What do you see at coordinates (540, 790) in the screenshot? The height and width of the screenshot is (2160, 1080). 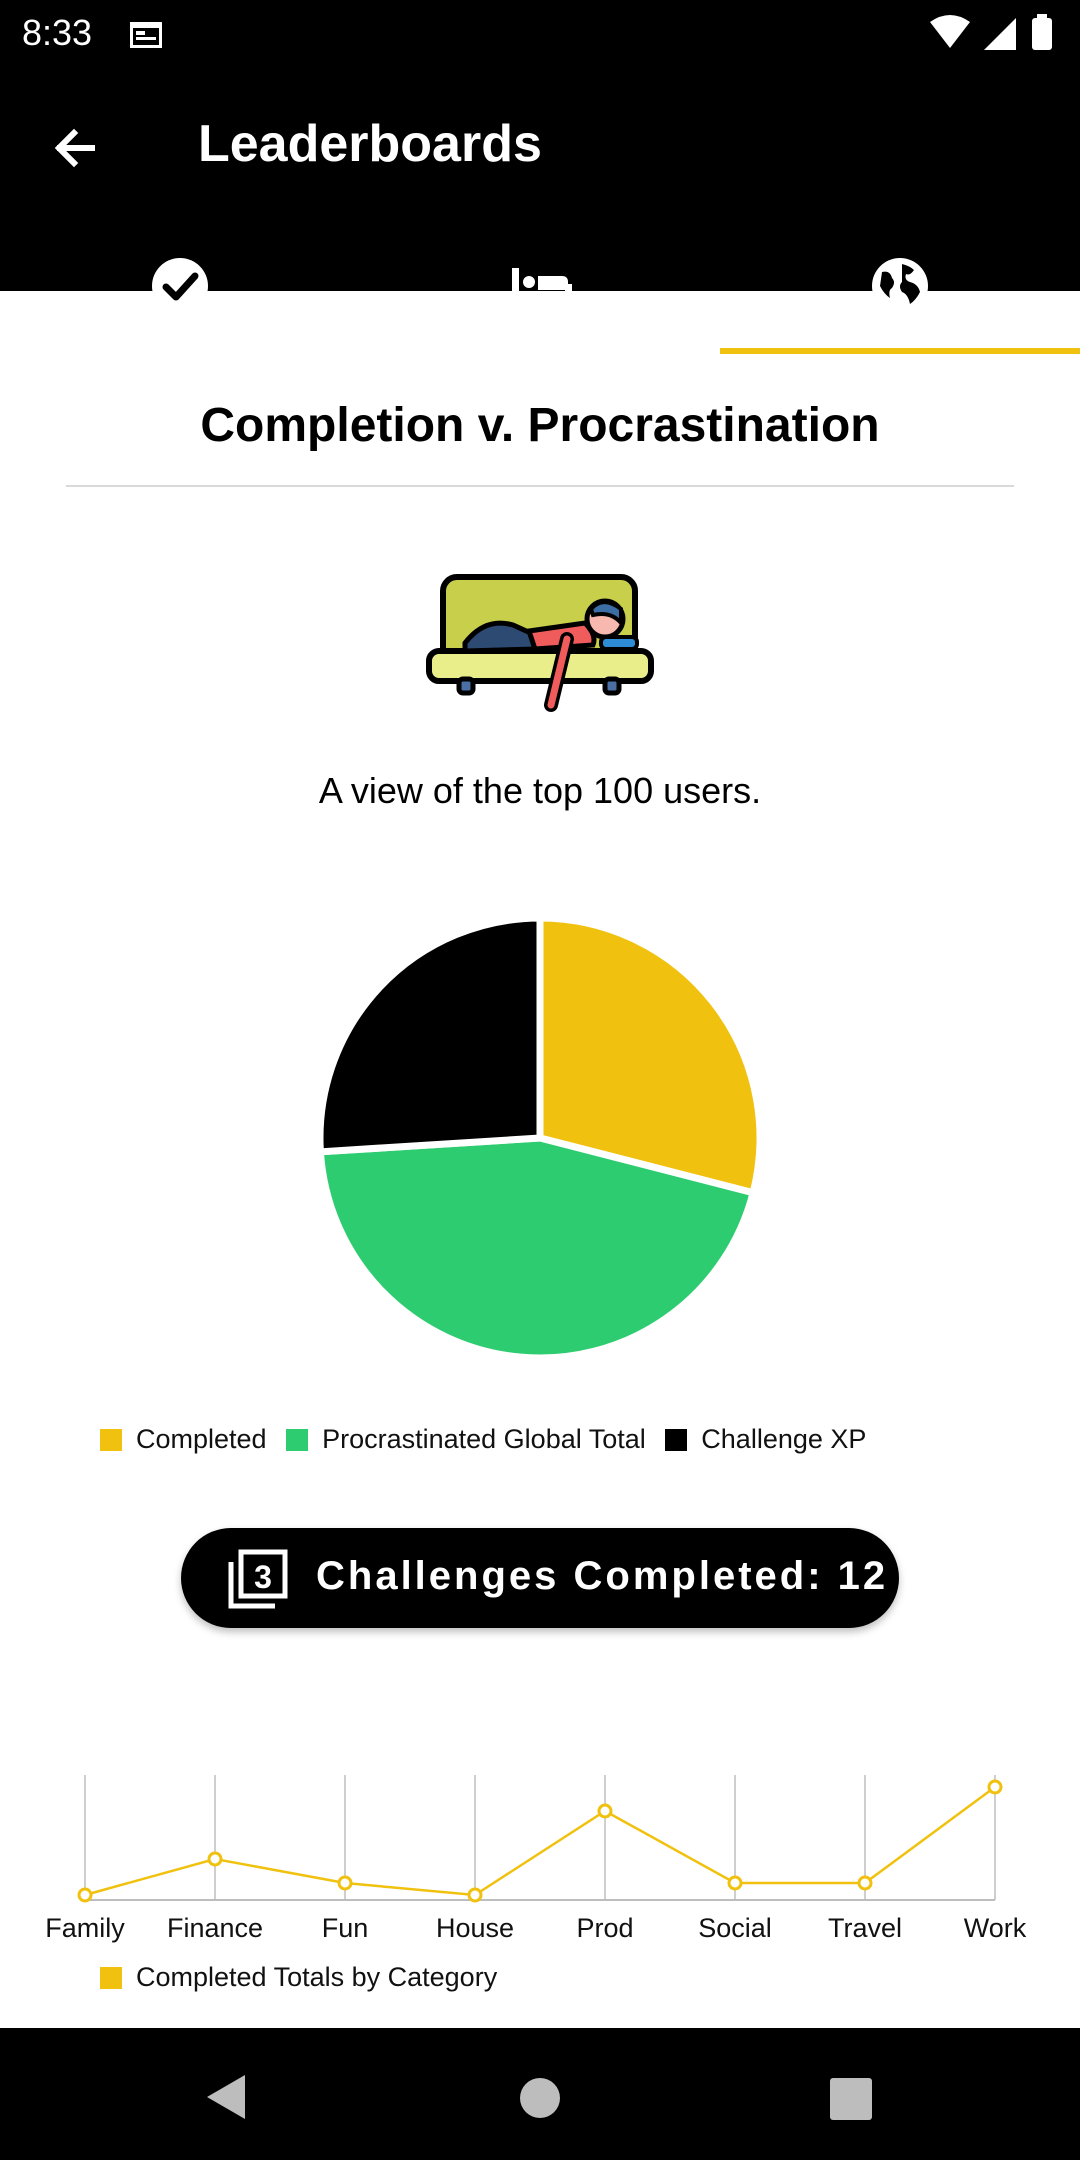 I see `subtitle: A view of the top 100 users.` at bounding box center [540, 790].